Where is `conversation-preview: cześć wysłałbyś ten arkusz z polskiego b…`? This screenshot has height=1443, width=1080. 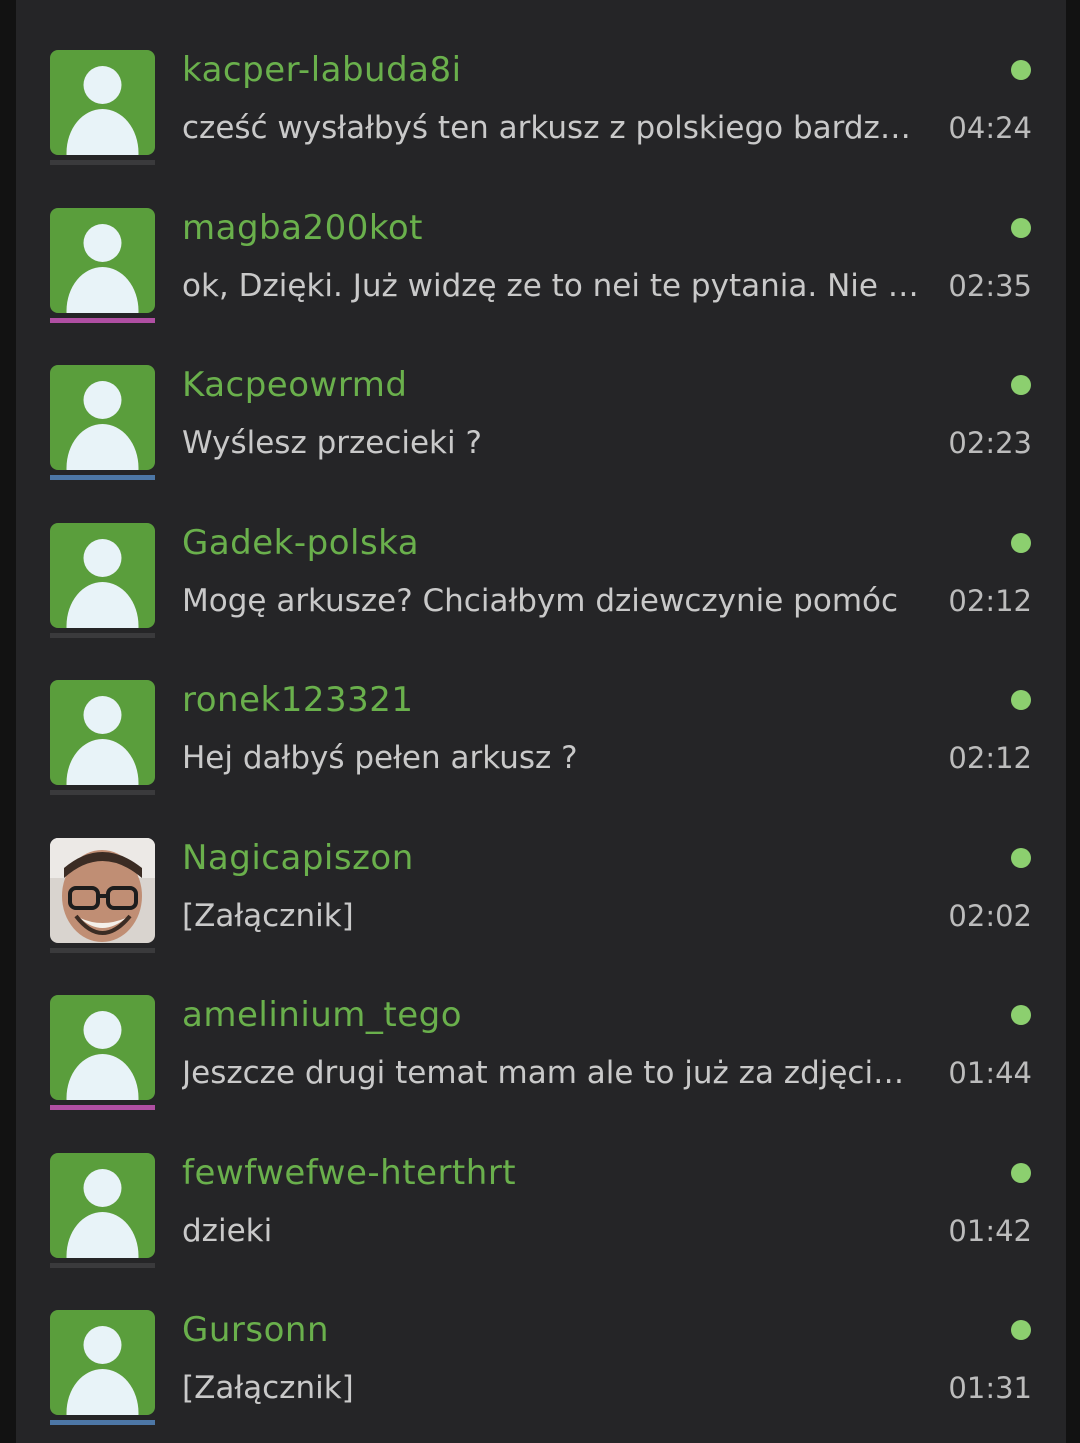 conversation-preview: cześć wysłałbyś ten arkusz z polskiego b… is located at coordinates (552, 128).